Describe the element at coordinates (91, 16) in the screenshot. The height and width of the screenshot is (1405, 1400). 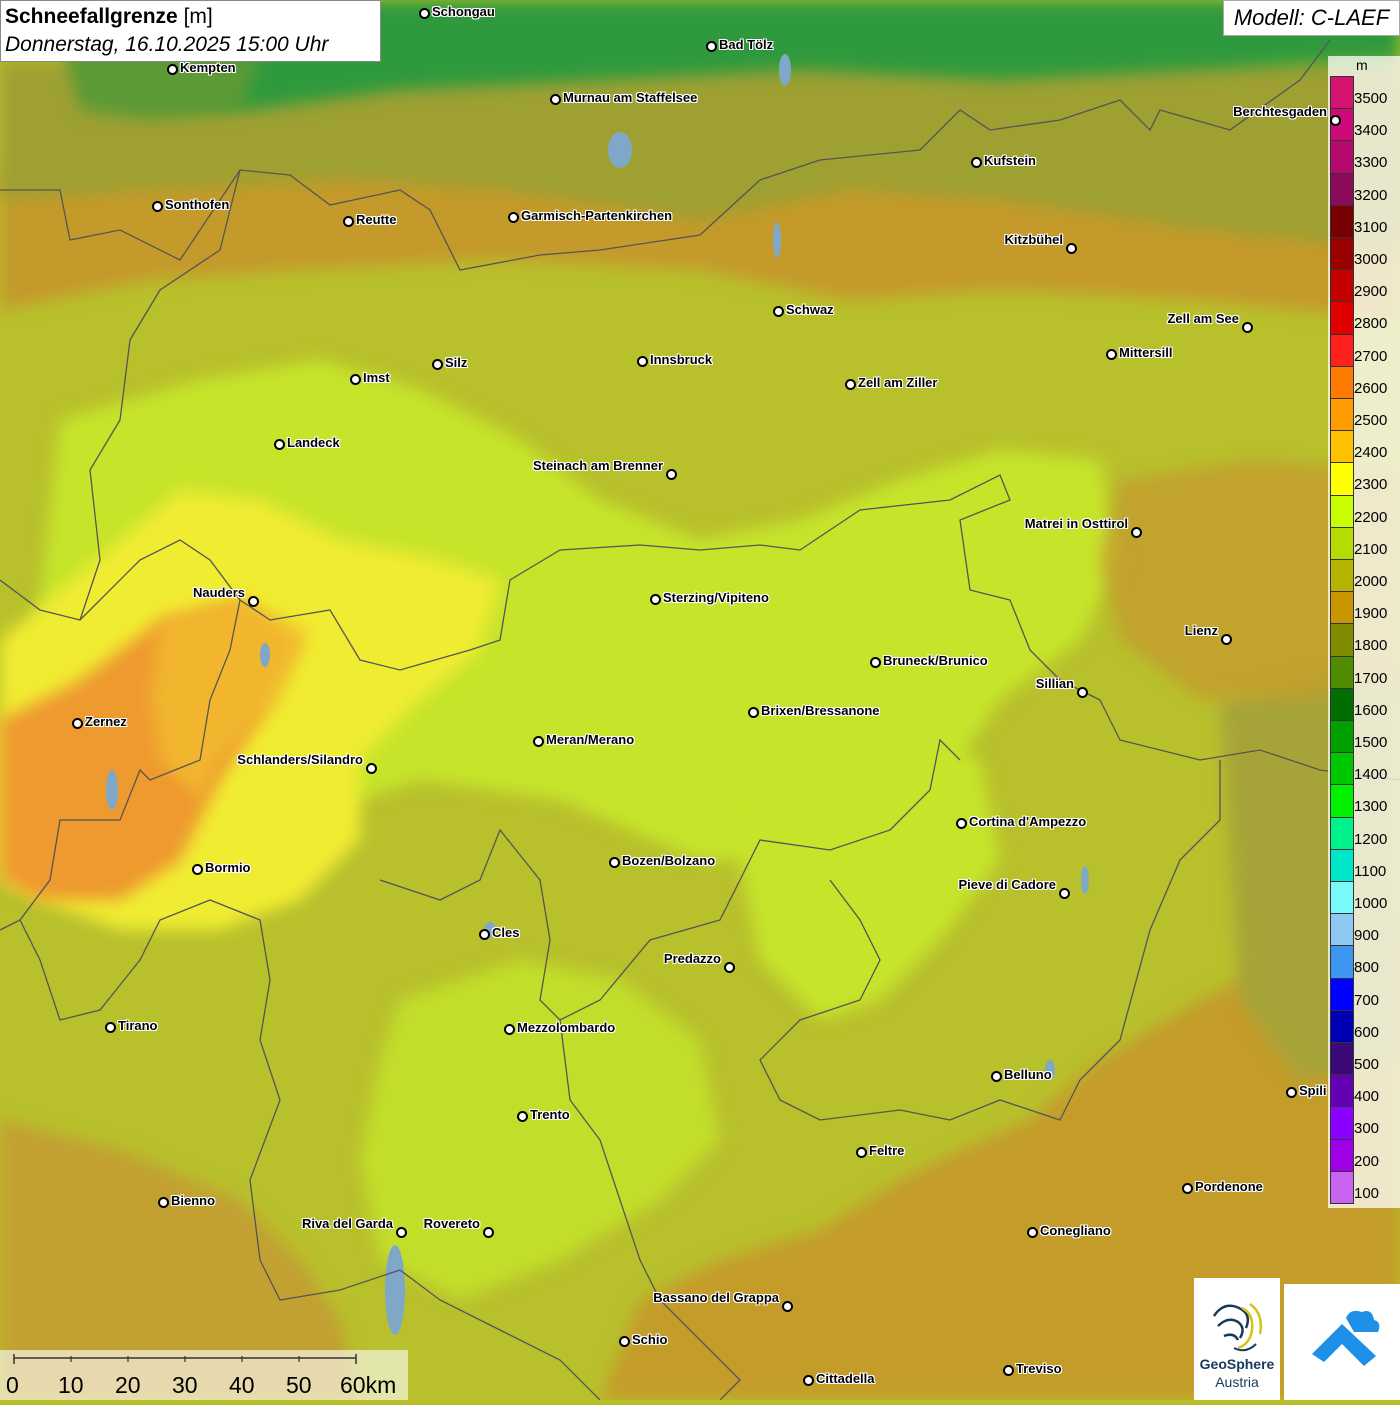
I see `map-title: Schneefallgrenze` at that location.